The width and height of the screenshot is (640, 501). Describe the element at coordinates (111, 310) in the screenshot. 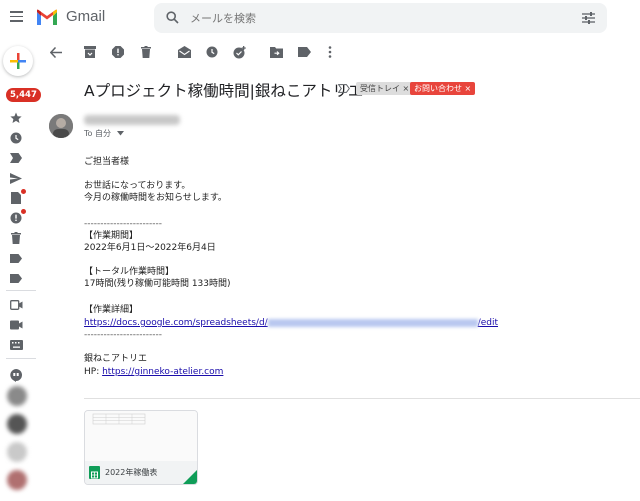

I see `detail-heading: 【作業詳細】` at that location.